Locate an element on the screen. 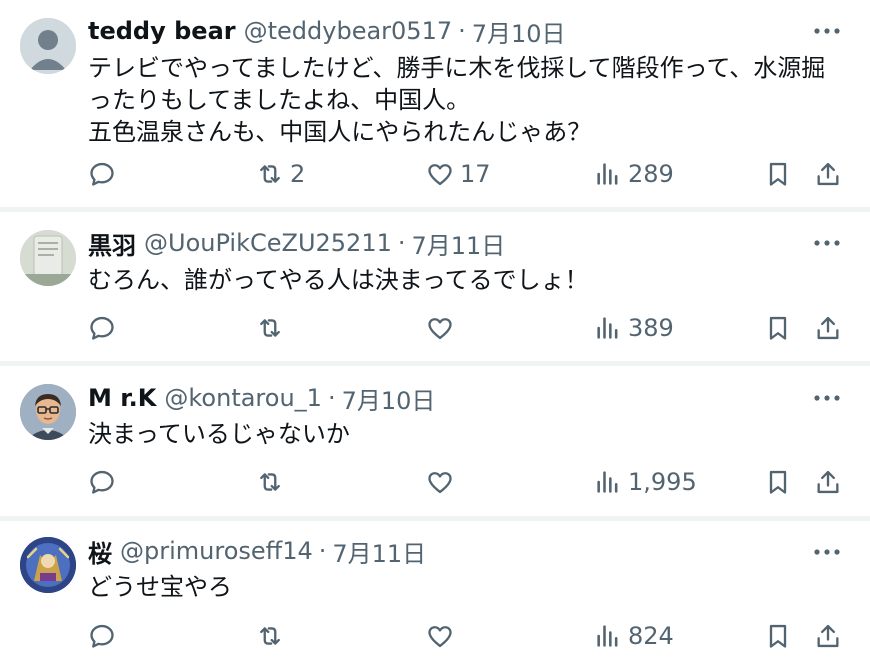 The height and width of the screenshot is (666, 870). like-button: 17 is located at coordinates (458, 174).